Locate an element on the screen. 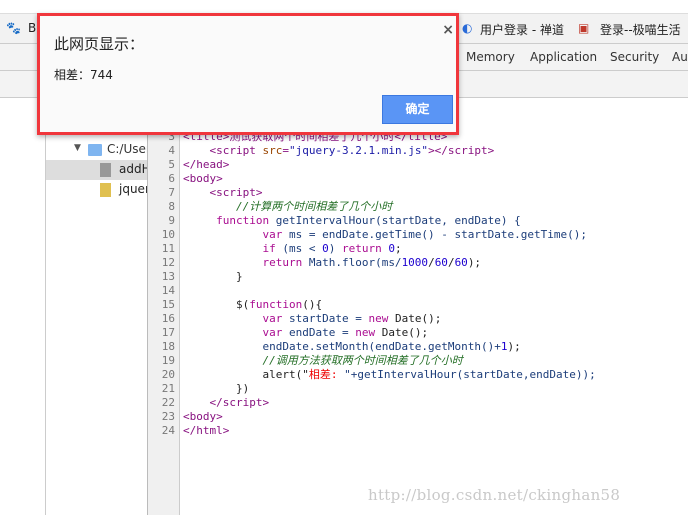 The image size is (688, 515). code-line: </script> is located at coordinates (239, 402).